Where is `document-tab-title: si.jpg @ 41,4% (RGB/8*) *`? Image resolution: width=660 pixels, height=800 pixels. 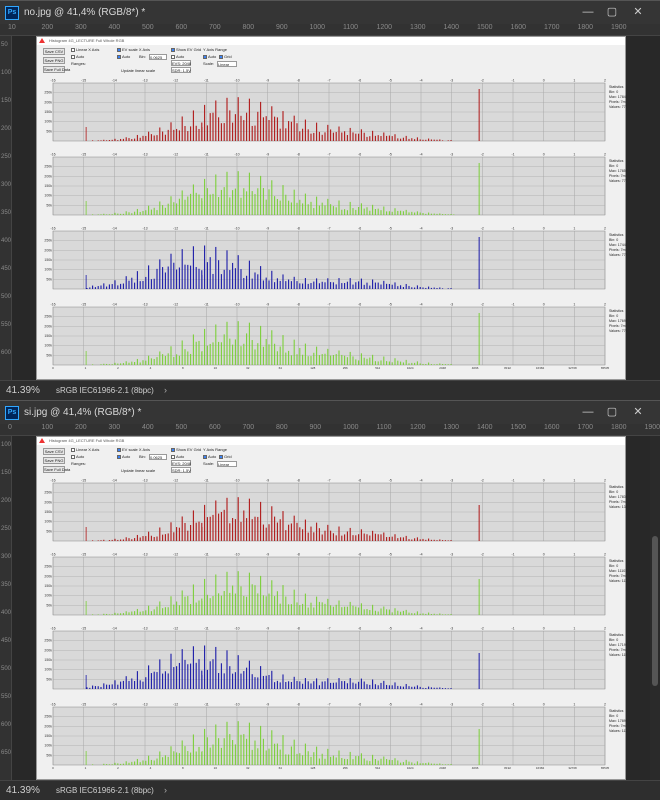 document-tab-title: si.jpg @ 41,4% (RGB/8*) * is located at coordinates (82, 412).